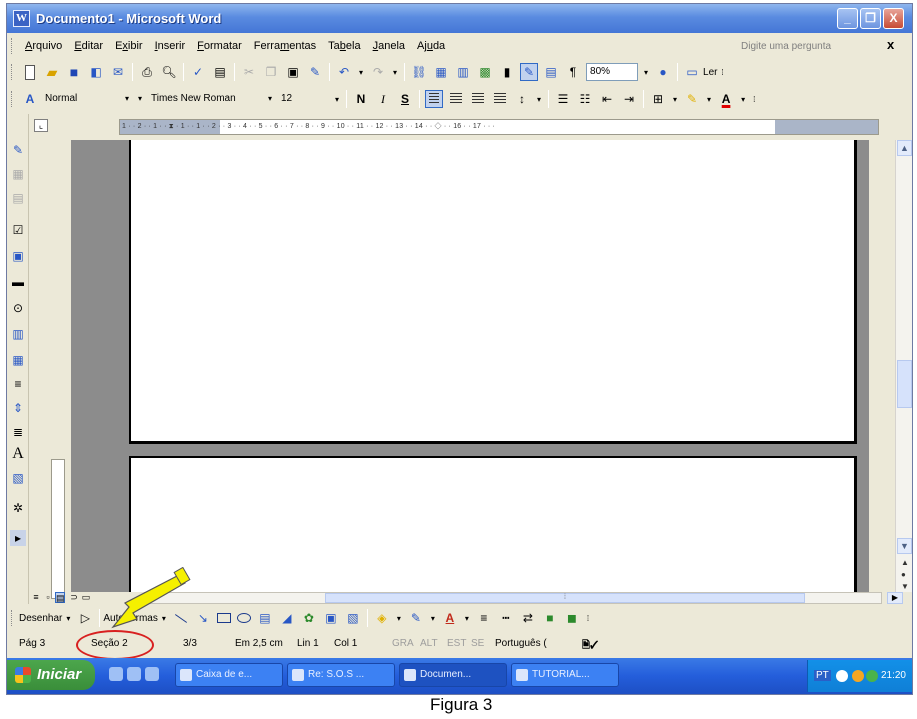  I want to click on spelling-icon: ✓, so click(198, 72).